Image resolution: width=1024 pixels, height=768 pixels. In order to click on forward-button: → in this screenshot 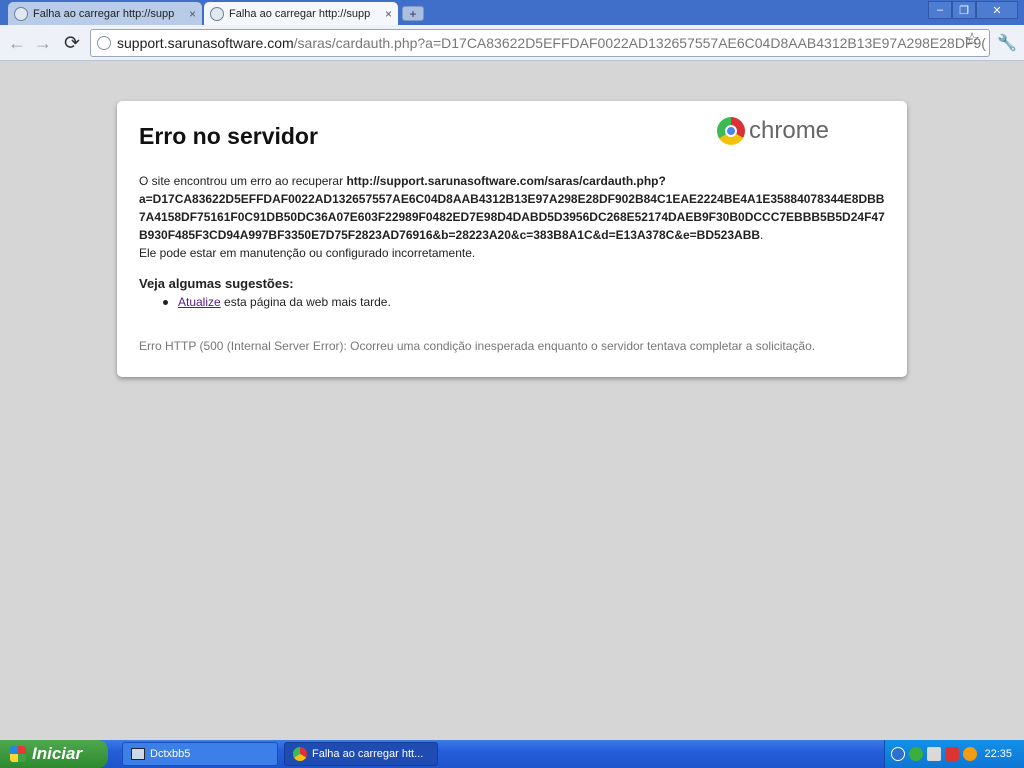, I will do `click(43, 43)`.